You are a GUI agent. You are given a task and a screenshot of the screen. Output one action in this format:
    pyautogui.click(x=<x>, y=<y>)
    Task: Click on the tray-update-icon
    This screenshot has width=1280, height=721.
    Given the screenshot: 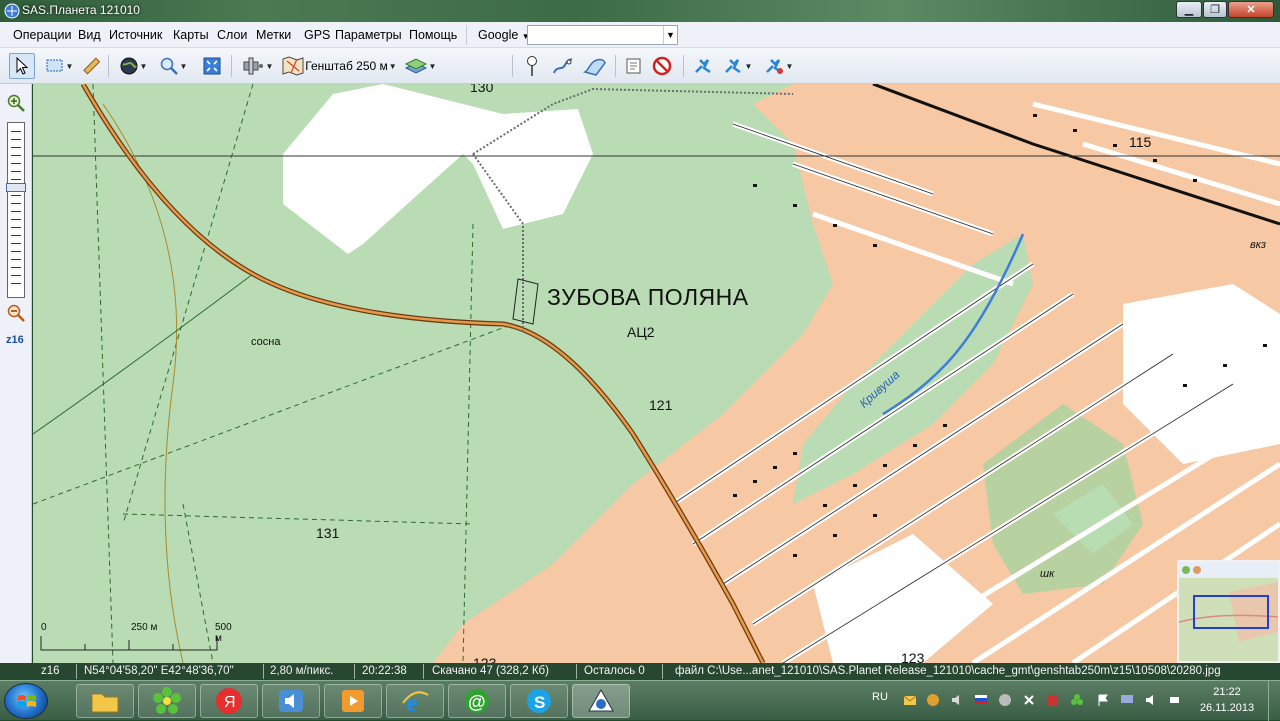 What is the action you would take?
    pyautogui.click(x=933, y=700)
    